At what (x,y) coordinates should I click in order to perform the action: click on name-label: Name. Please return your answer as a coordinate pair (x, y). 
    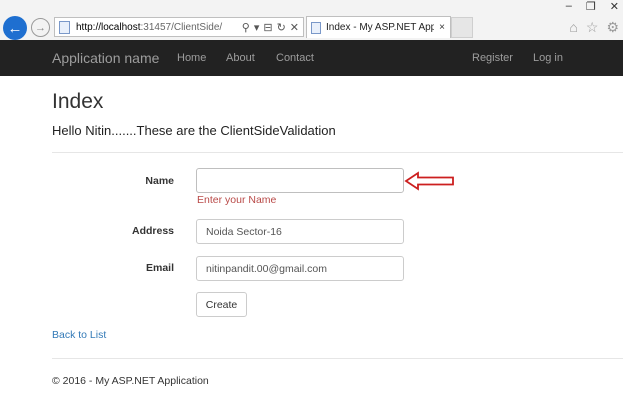
    Looking at the image, I should click on (159, 181).